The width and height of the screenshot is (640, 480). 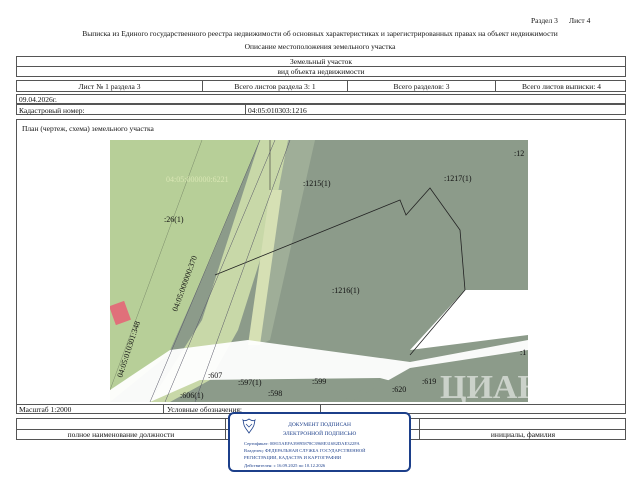 What do you see at coordinates (458, 178) in the screenshot?
I see `label-1217: :1217(1)` at bounding box center [458, 178].